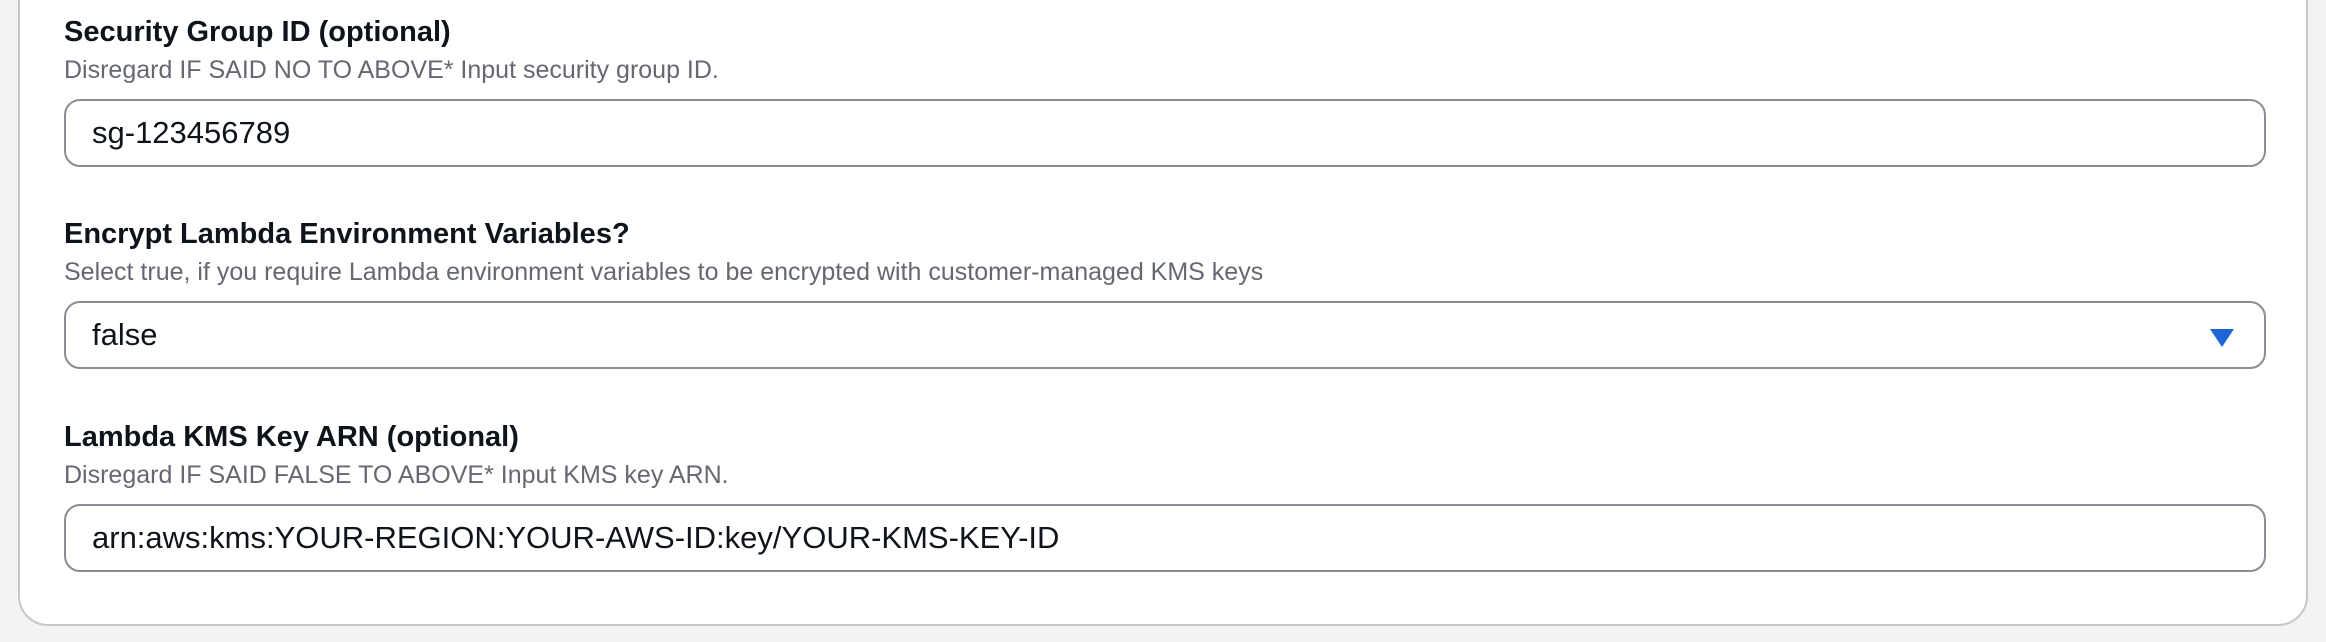 The height and width of the screenshot is (642, 2326). I want to click on security-group-id-input, so click(1165, 133).